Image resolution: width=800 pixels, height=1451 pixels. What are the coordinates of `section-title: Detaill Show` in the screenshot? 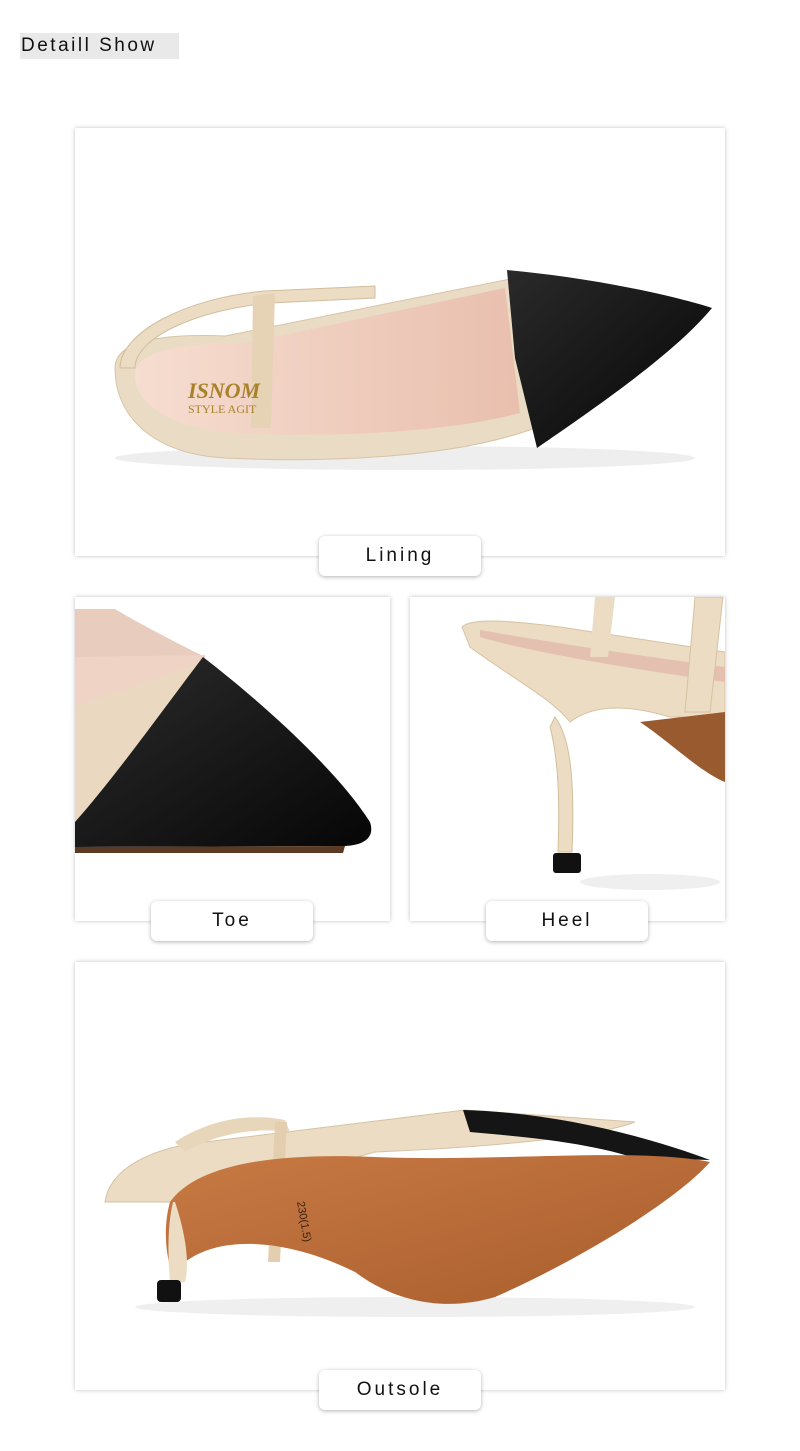 It's located at (99, 46).